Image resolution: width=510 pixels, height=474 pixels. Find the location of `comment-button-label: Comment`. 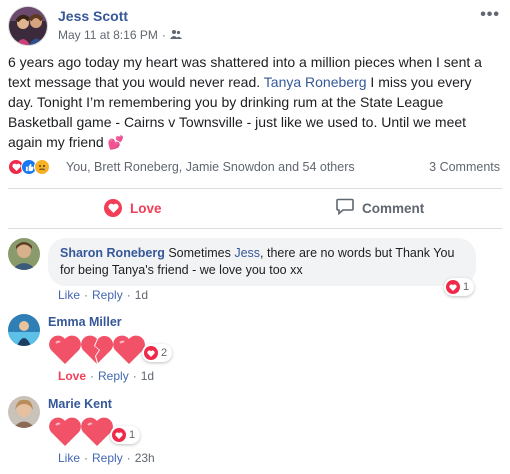

comment-button-label: Comment is located at coordinates (393, 208).